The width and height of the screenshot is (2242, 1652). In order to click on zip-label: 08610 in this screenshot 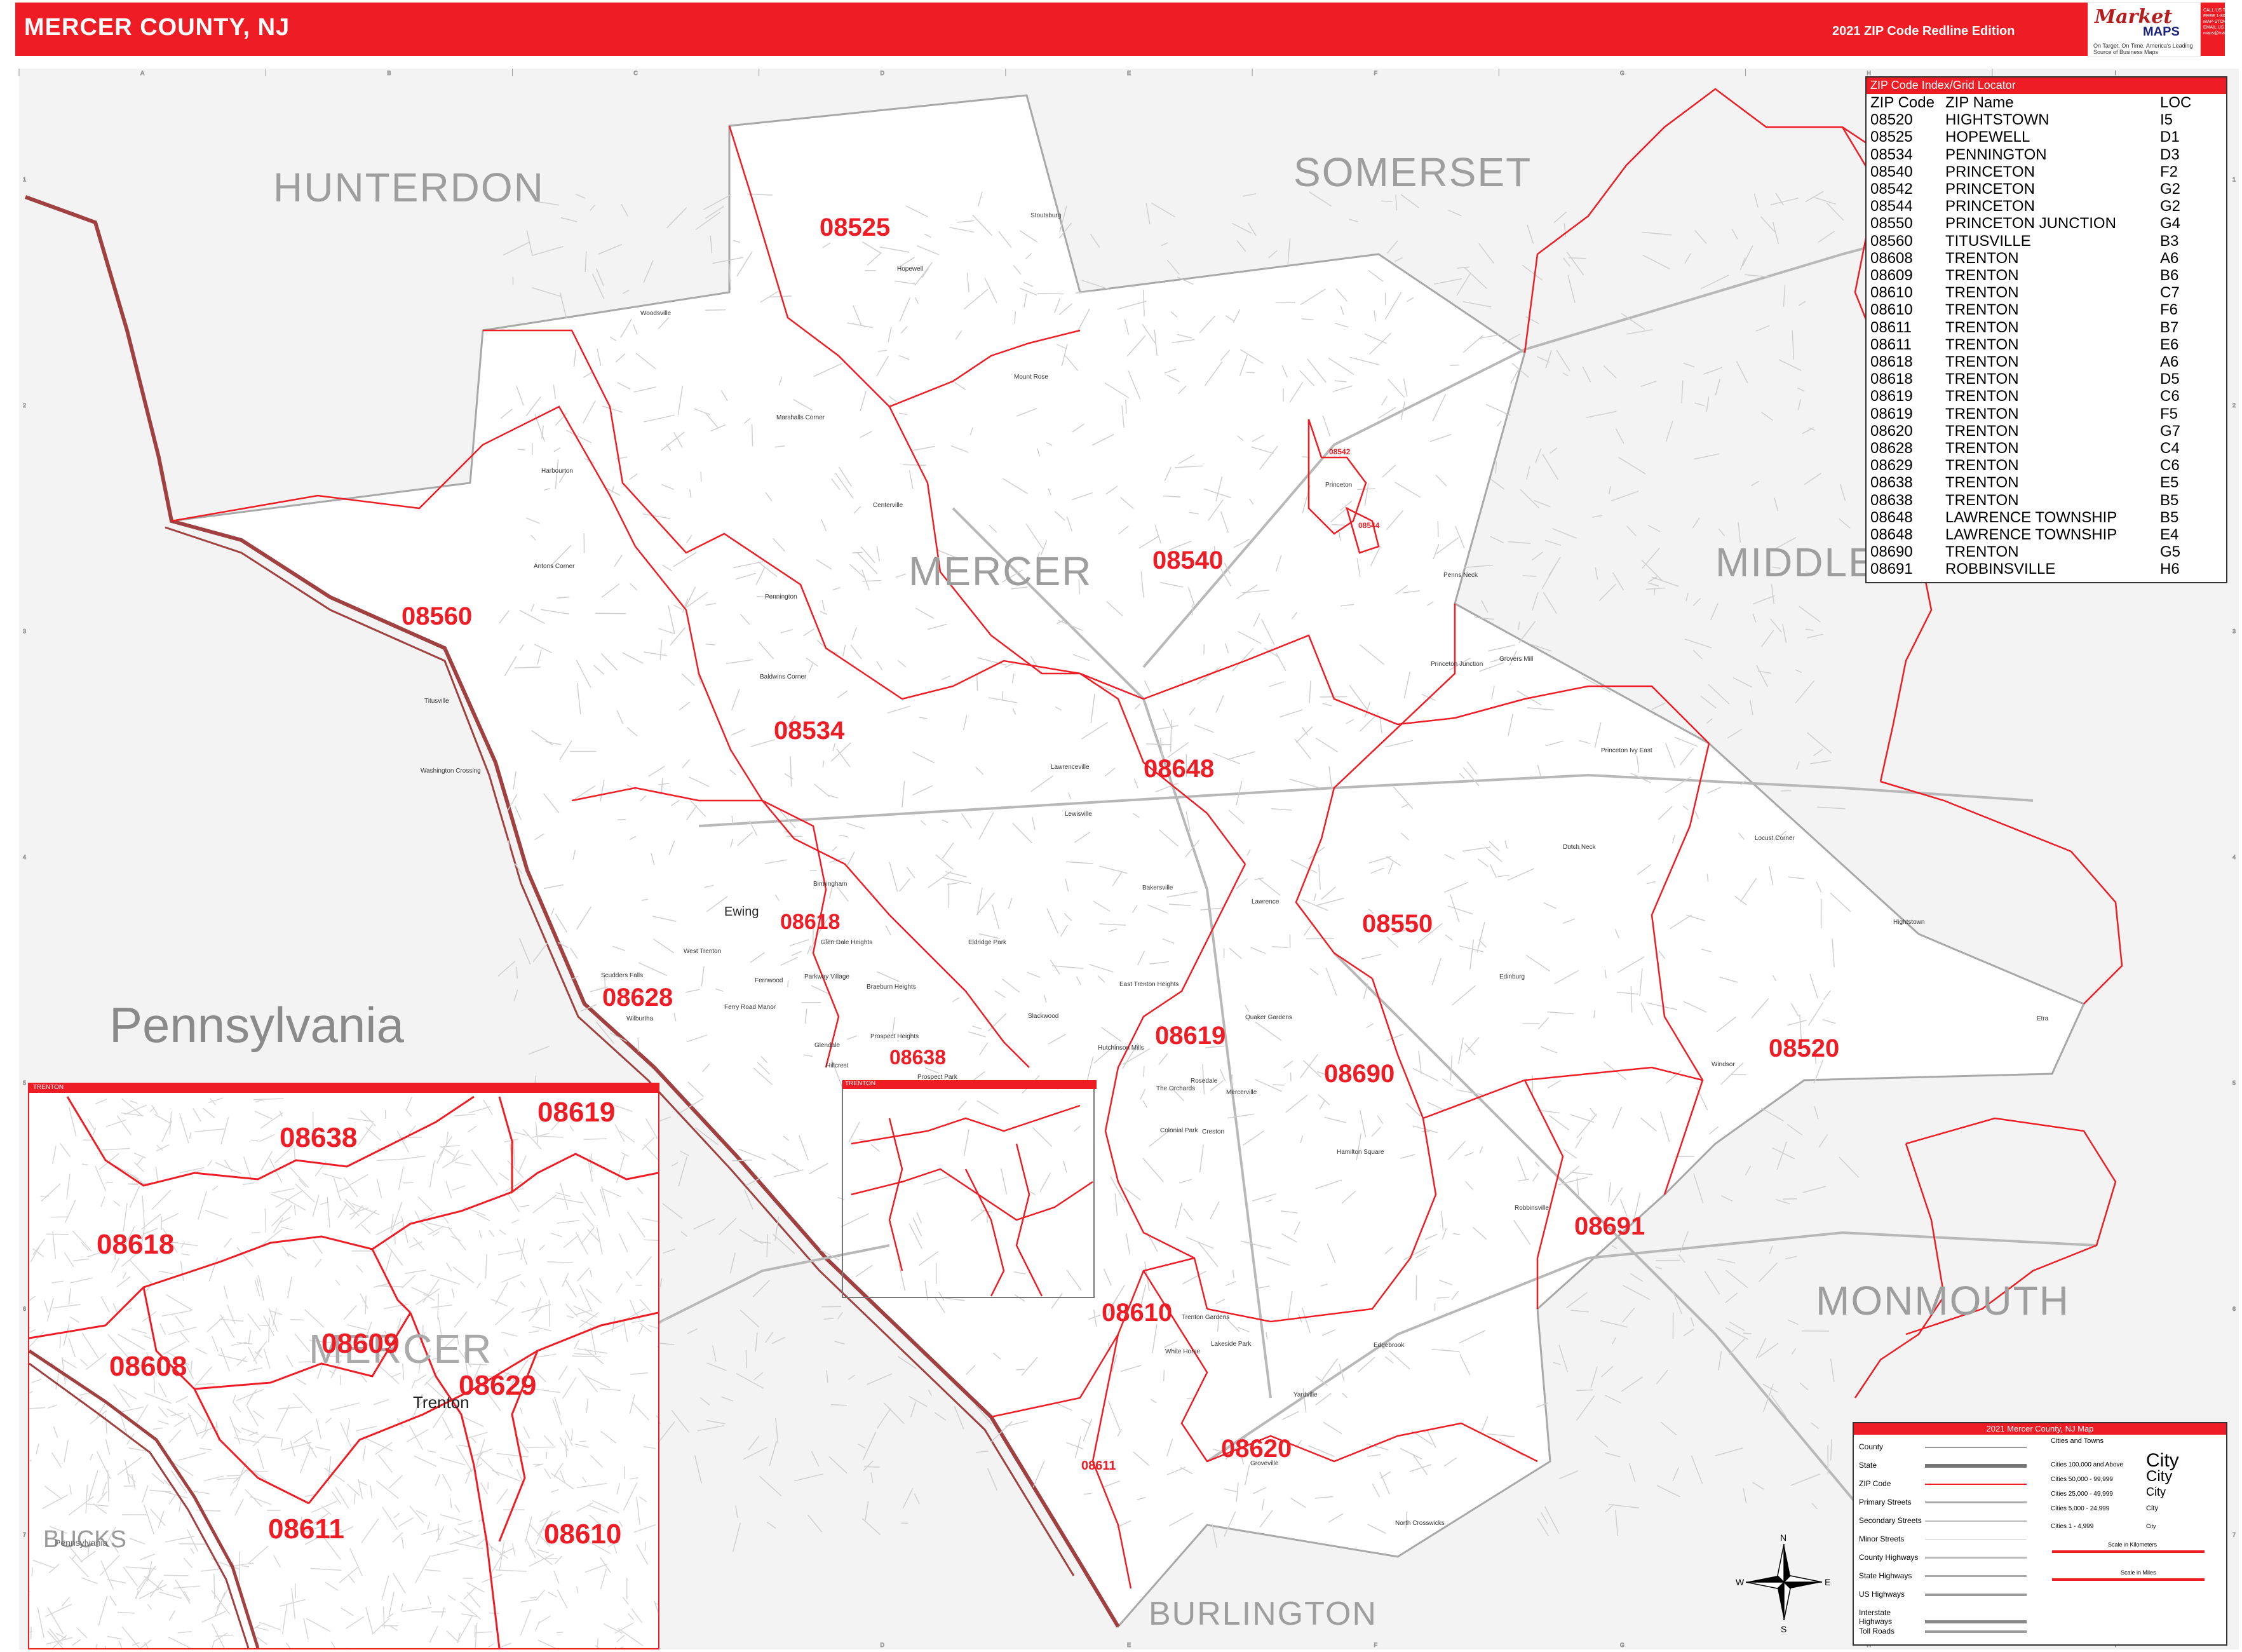, I will do `click(1137, 1313)`.